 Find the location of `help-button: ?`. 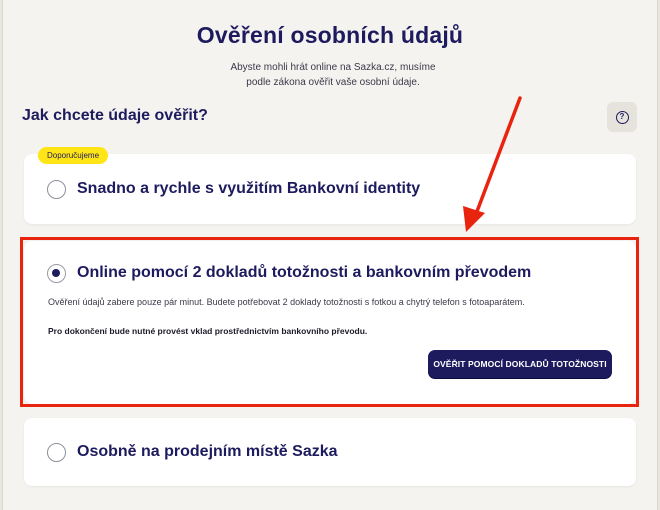

help-button: ? is located at coordinates (622, 117).